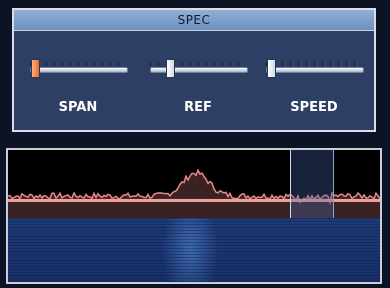 Image resolution: width=390 pixels, height=288 pixels. Describe the element at coordinates (198, 64) in the screenshot. I see `ref-ticks` at that location.